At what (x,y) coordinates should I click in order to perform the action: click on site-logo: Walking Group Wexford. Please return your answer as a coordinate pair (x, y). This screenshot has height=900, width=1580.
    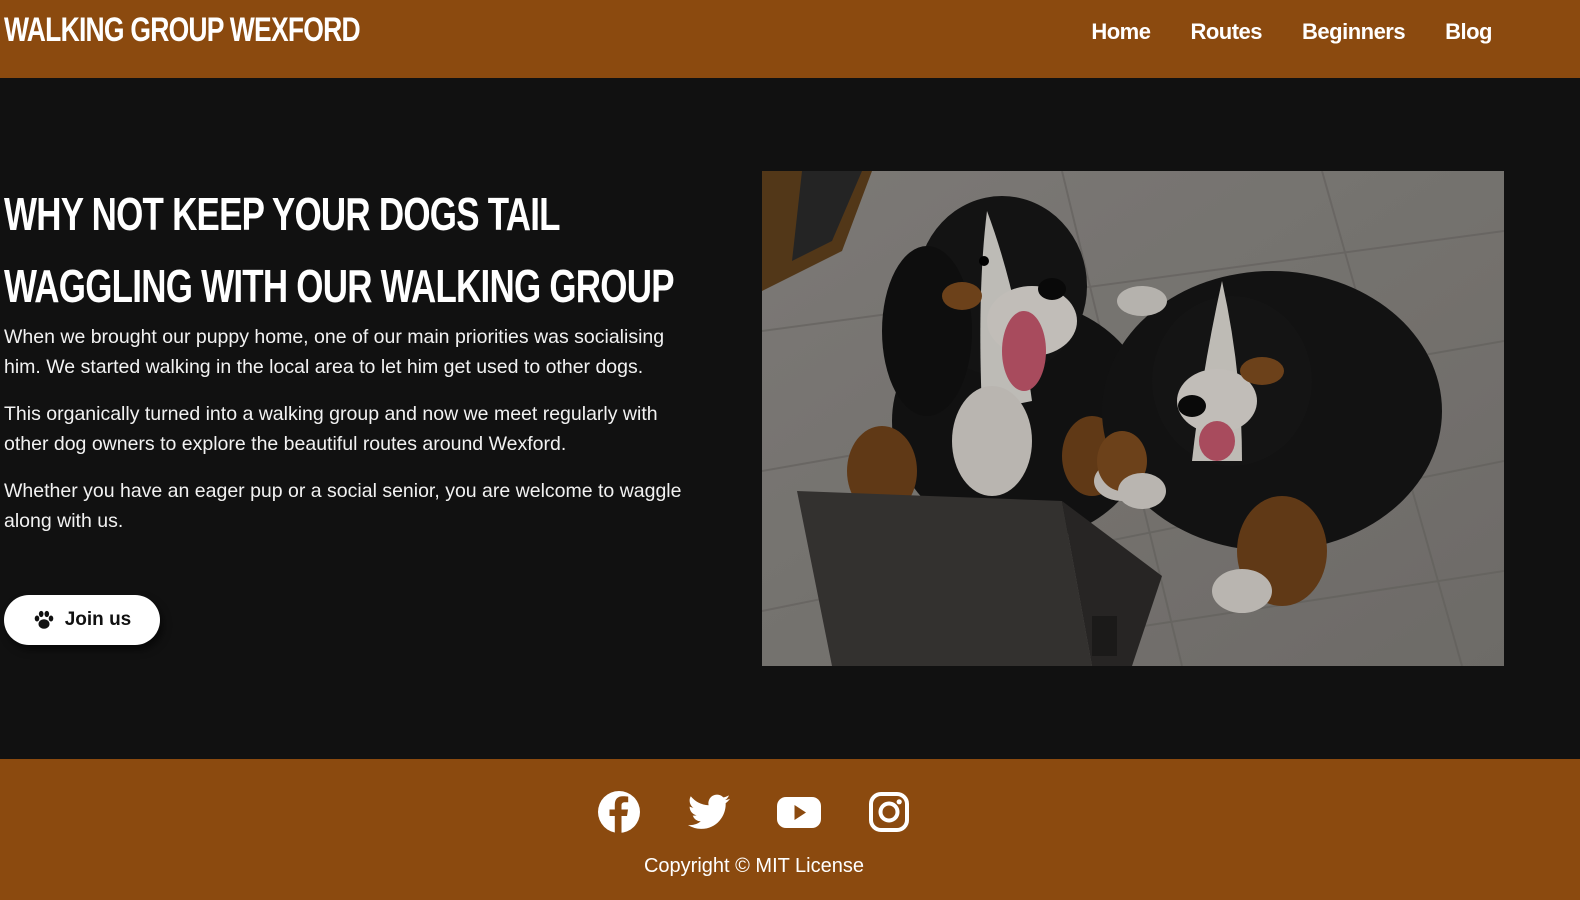
    Looking at the image, I should click on (182, 30).